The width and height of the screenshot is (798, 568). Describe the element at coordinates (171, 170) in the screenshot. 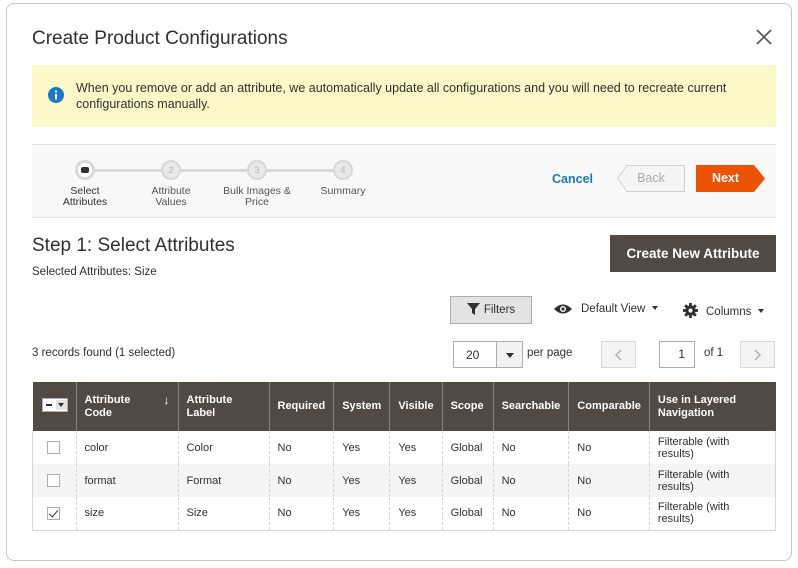

I see `step-dot-2: 2` at that location.